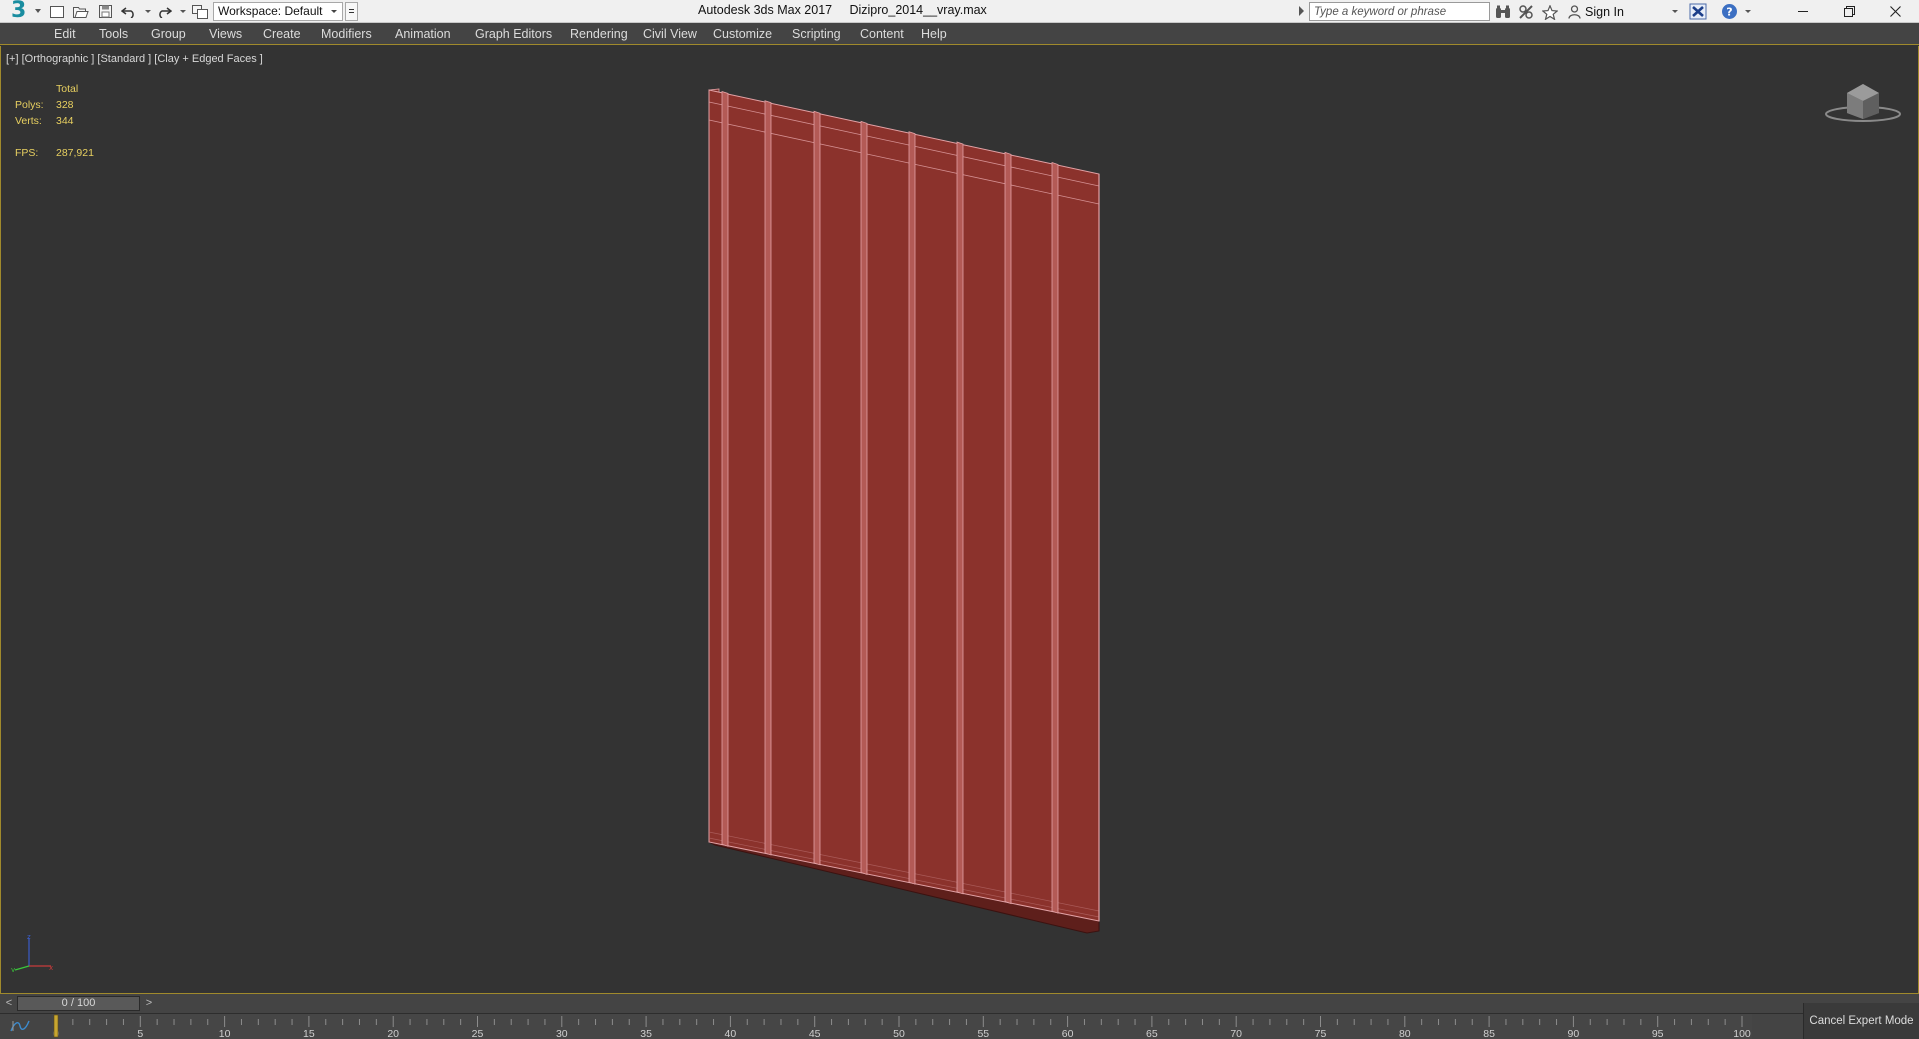 The image size is (1919, 1039). Describe the element at coordinates (65, 121) in the screenshot. I see `verts-value: 344` at that location.